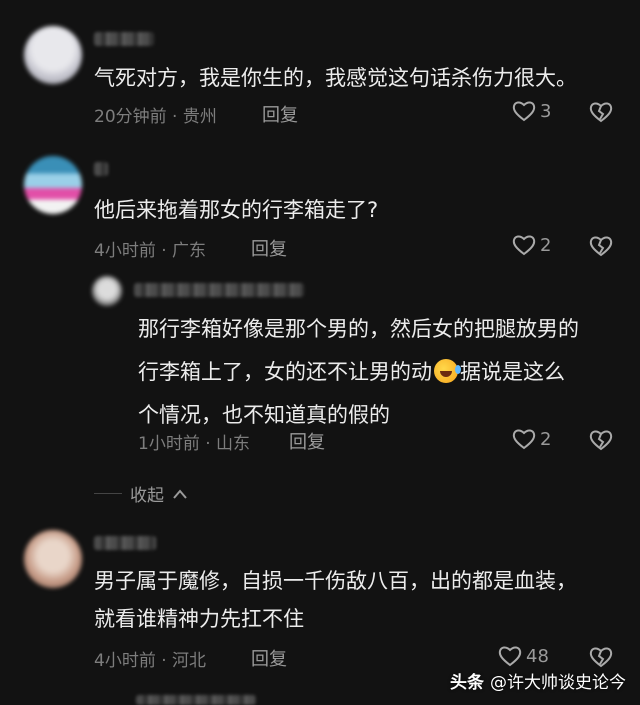 The image size is (640, 705). I want to click on like-button: 3, so click(531, 111).